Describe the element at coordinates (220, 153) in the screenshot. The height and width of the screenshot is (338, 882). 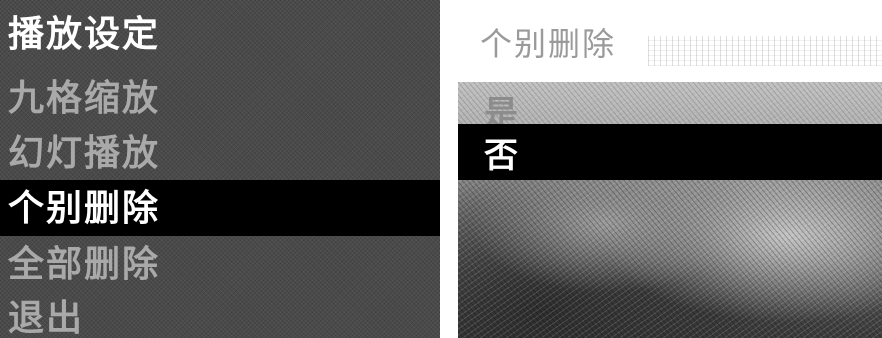
I see `menu-item-slideshow: 幻灯播放` at that location.